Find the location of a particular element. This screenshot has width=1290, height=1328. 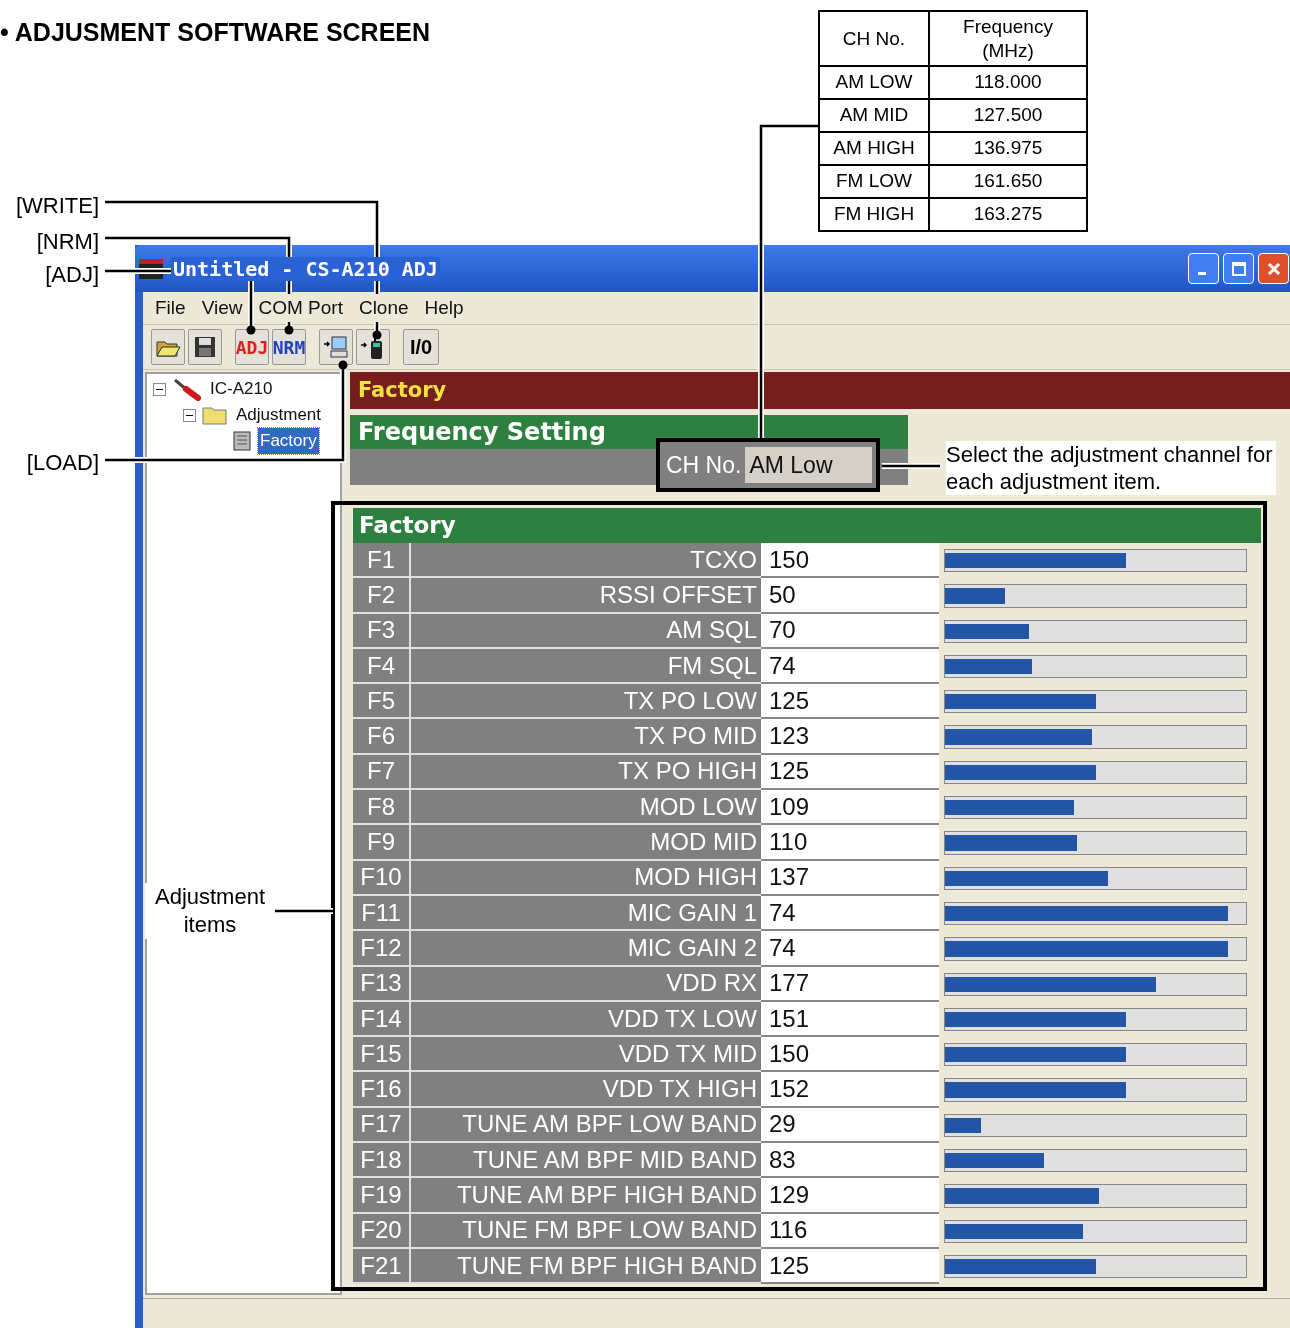

io-button: I/0 is located at coordinates (421, 347).